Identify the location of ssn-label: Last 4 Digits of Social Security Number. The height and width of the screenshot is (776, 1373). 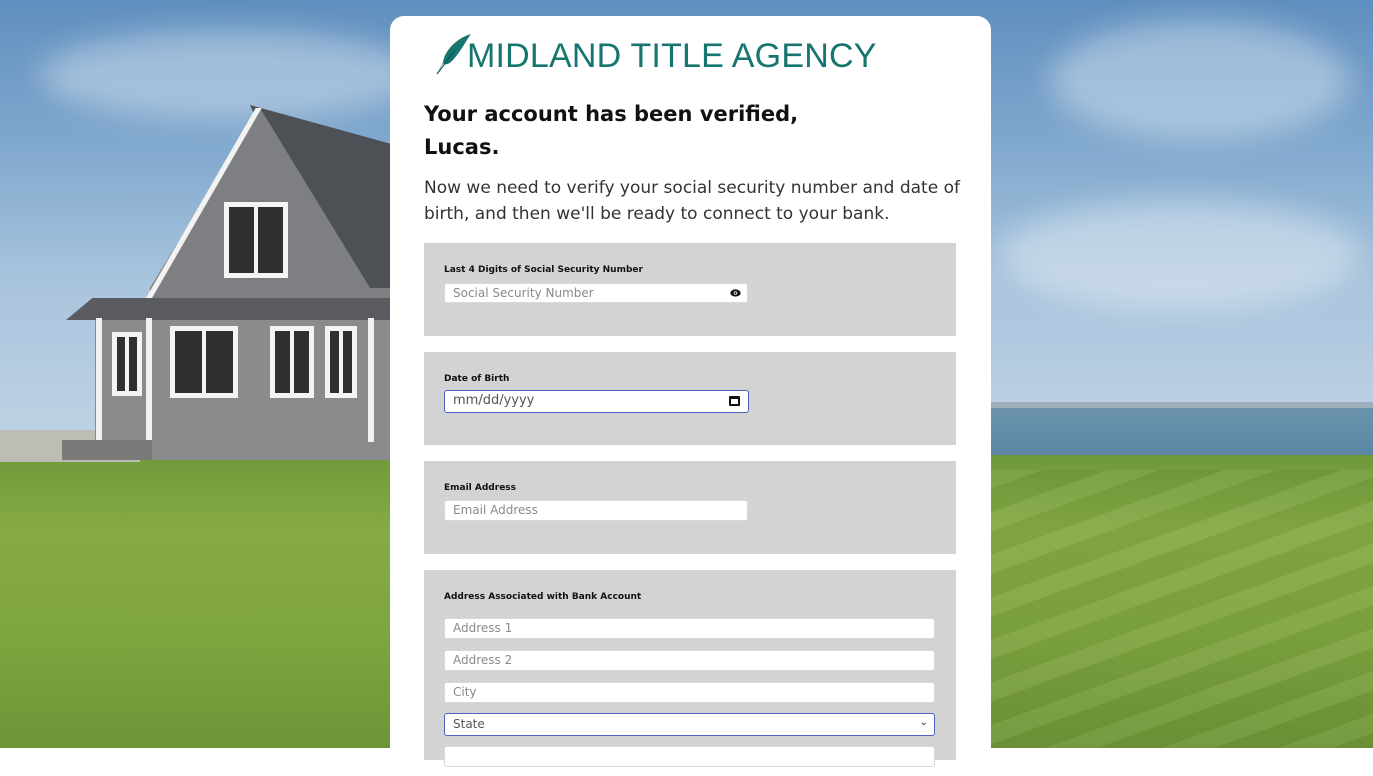
(543, 270).